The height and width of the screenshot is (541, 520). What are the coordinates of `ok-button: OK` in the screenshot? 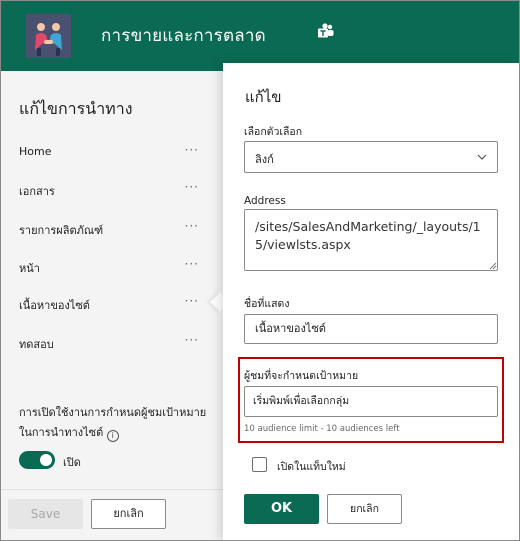 It's located at (281, 509).